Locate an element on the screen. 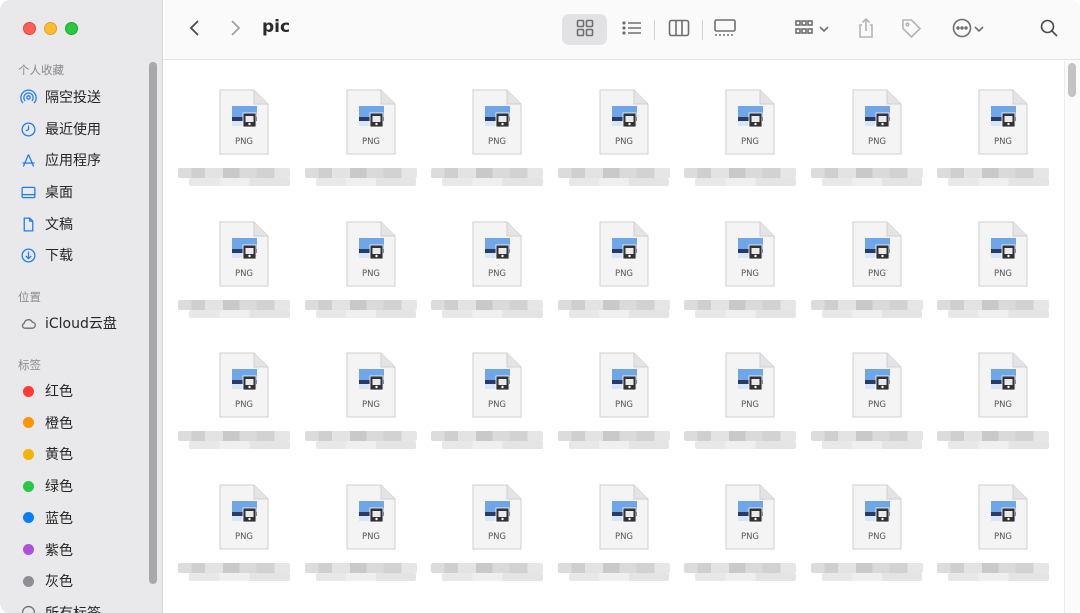 The width and height of the screenshot is (1080, 613). group-icon is located at coordinates (806, 30).